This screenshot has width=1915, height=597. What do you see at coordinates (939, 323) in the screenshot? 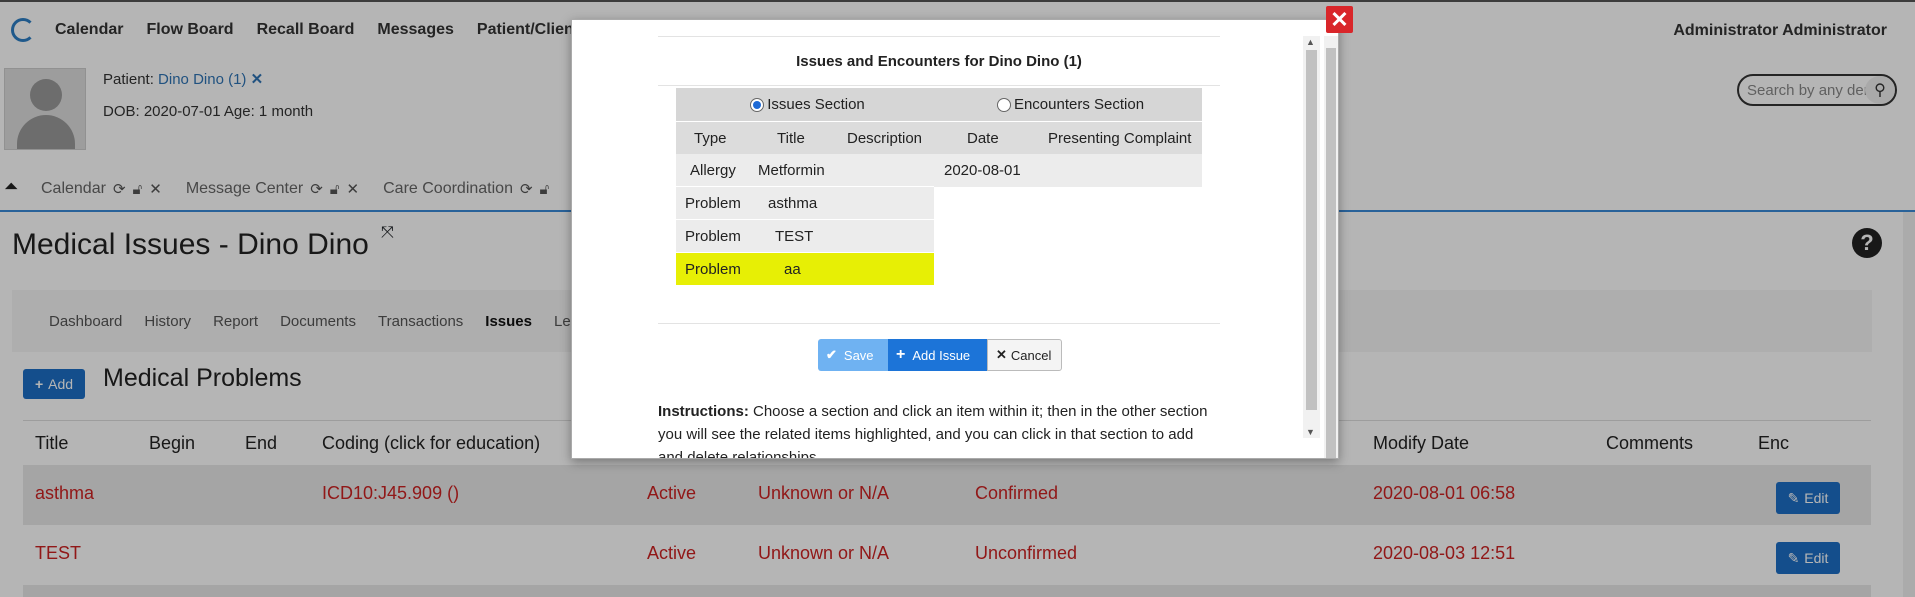
I see `divider` at bounding box center [939, 323].